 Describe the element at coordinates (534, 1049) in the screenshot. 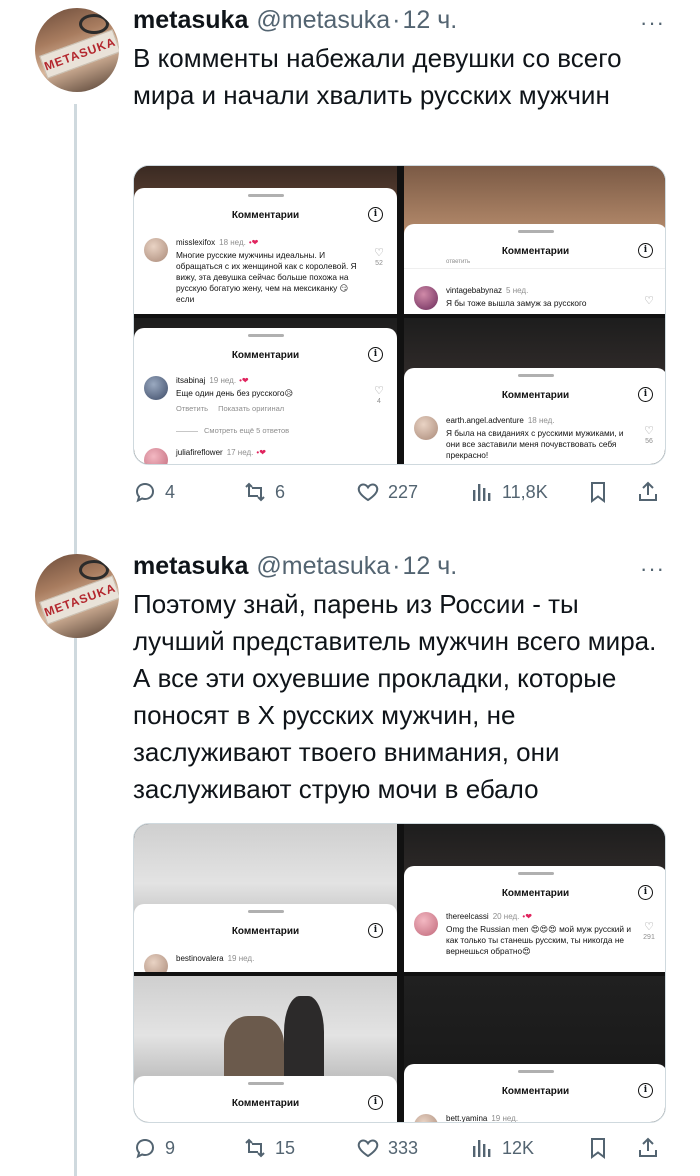

I see `media-image: Комментарии i bett.yamina 19 нед.` at that location.